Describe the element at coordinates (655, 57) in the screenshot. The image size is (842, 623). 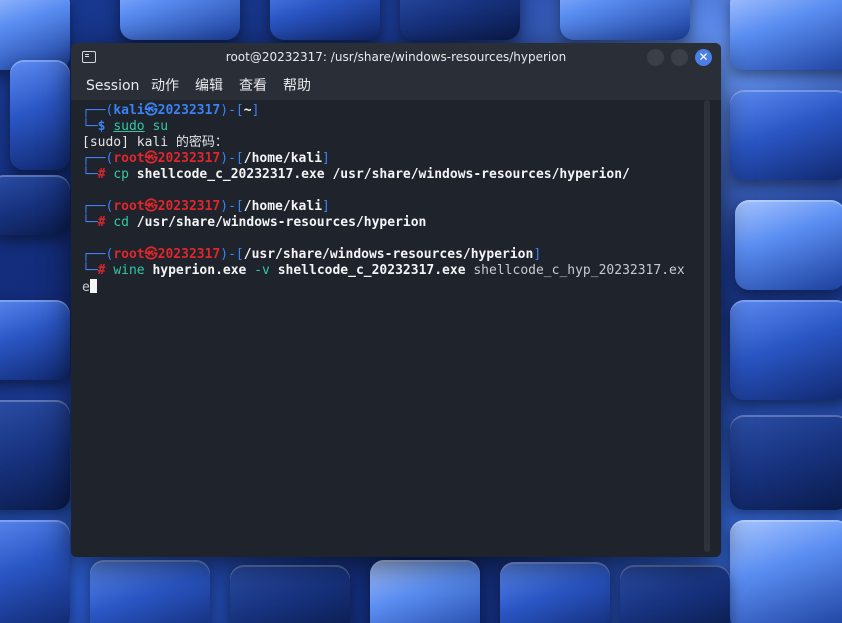
I see `minimize-button` at that location.